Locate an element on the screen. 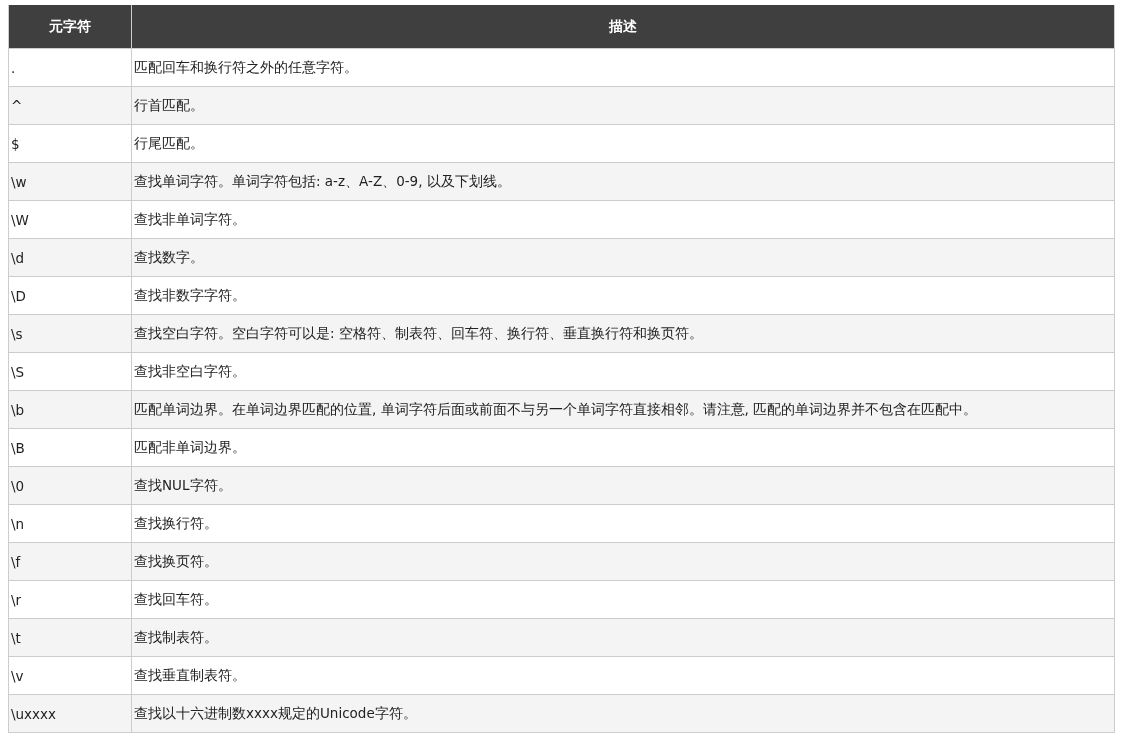  table-cell: 查找垂直制表符。 is located at coordinates (623, 675).